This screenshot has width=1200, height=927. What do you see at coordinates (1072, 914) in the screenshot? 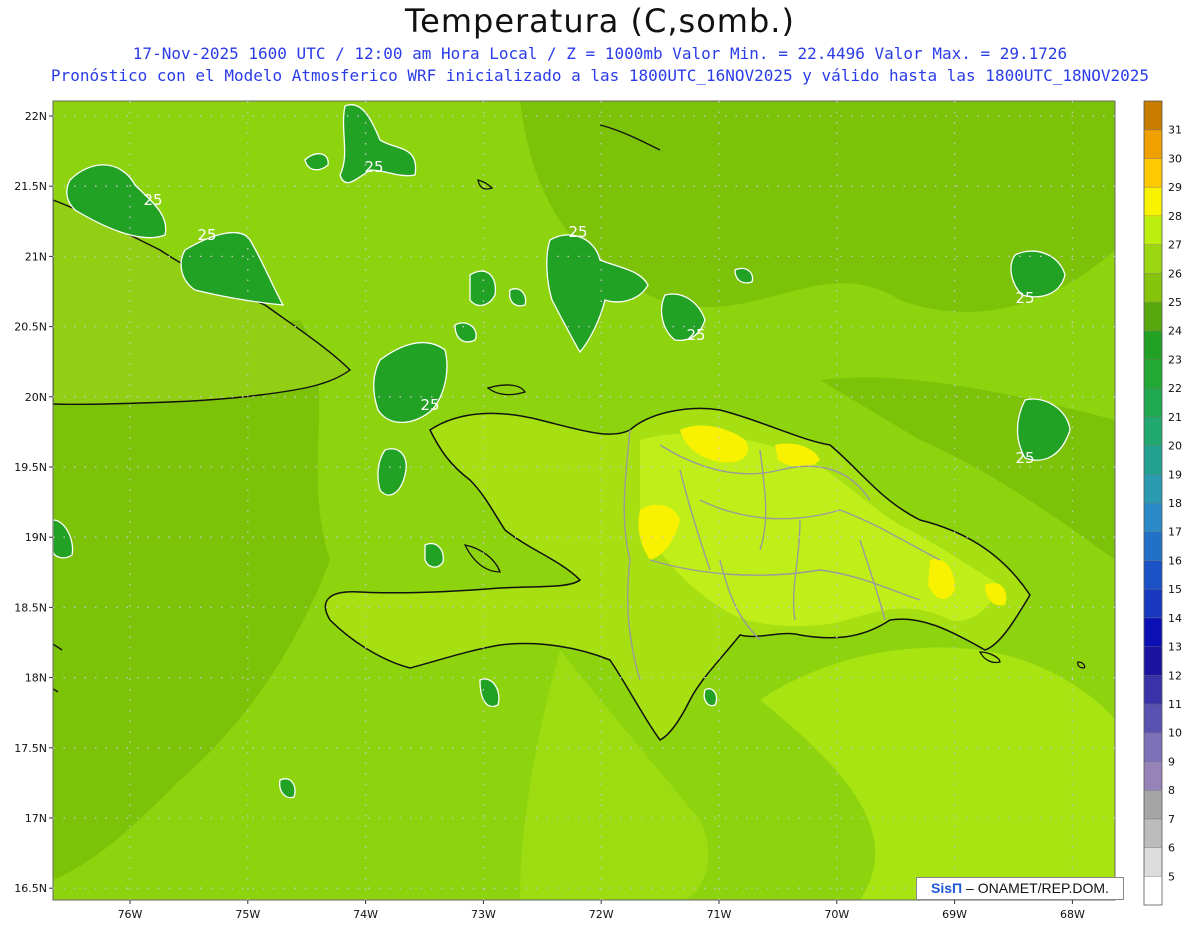
I see `lon-tick-label: 68W` at bounding box center [1072, 914].